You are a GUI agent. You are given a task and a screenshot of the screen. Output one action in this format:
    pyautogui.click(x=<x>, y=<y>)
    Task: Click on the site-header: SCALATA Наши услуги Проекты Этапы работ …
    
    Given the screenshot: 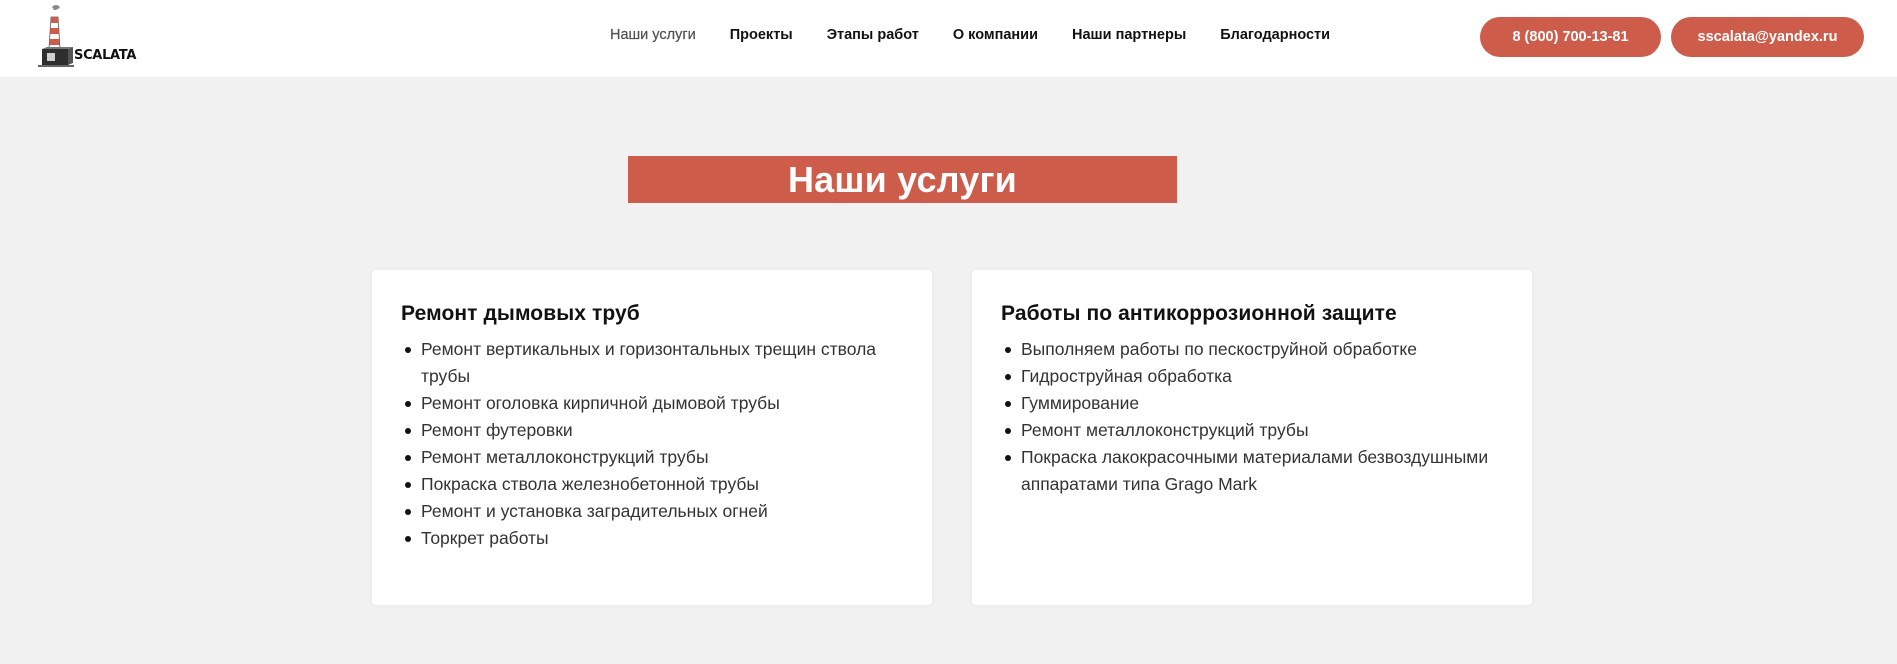 What is the action you would take?
    pyautogui.click(x=948, y=38)
    